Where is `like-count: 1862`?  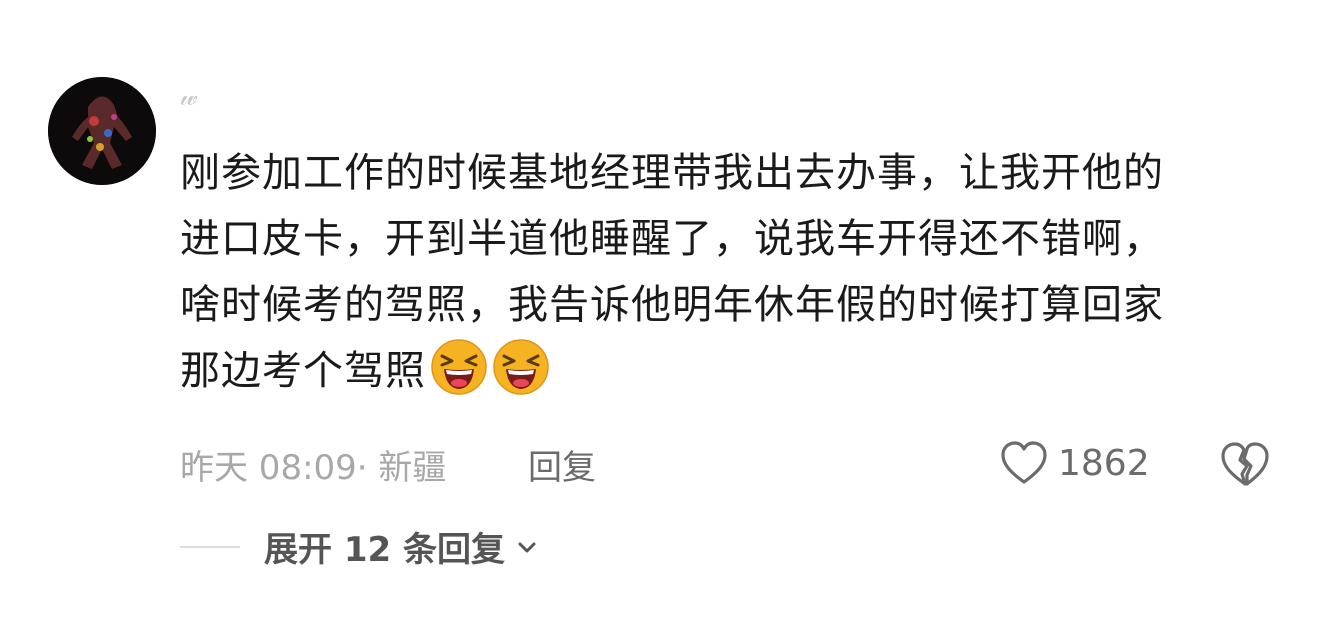
like-count: 1862 is located at coordinates (1104, 463).